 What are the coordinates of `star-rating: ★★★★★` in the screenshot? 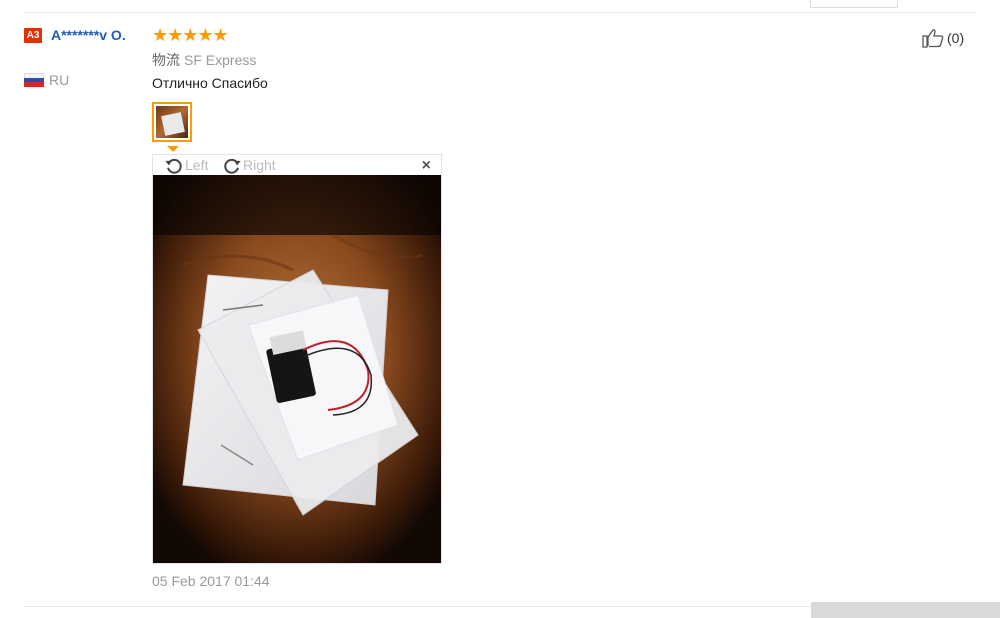 It's located at (190, 35).